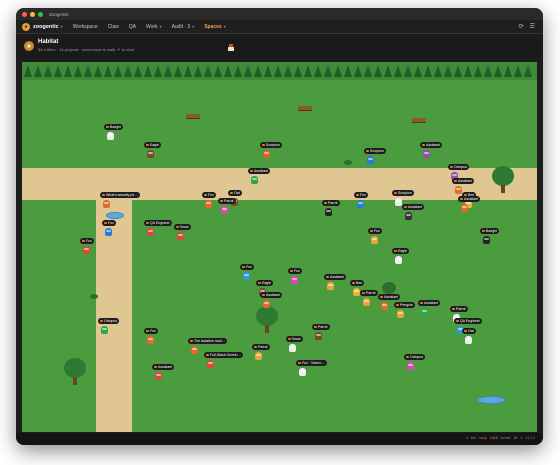 This screenshot has width=560, height=465. What do you see at coordinates (24, 14) in the screenshot?
I see `close-window-button` at bounding box center [24, 14].